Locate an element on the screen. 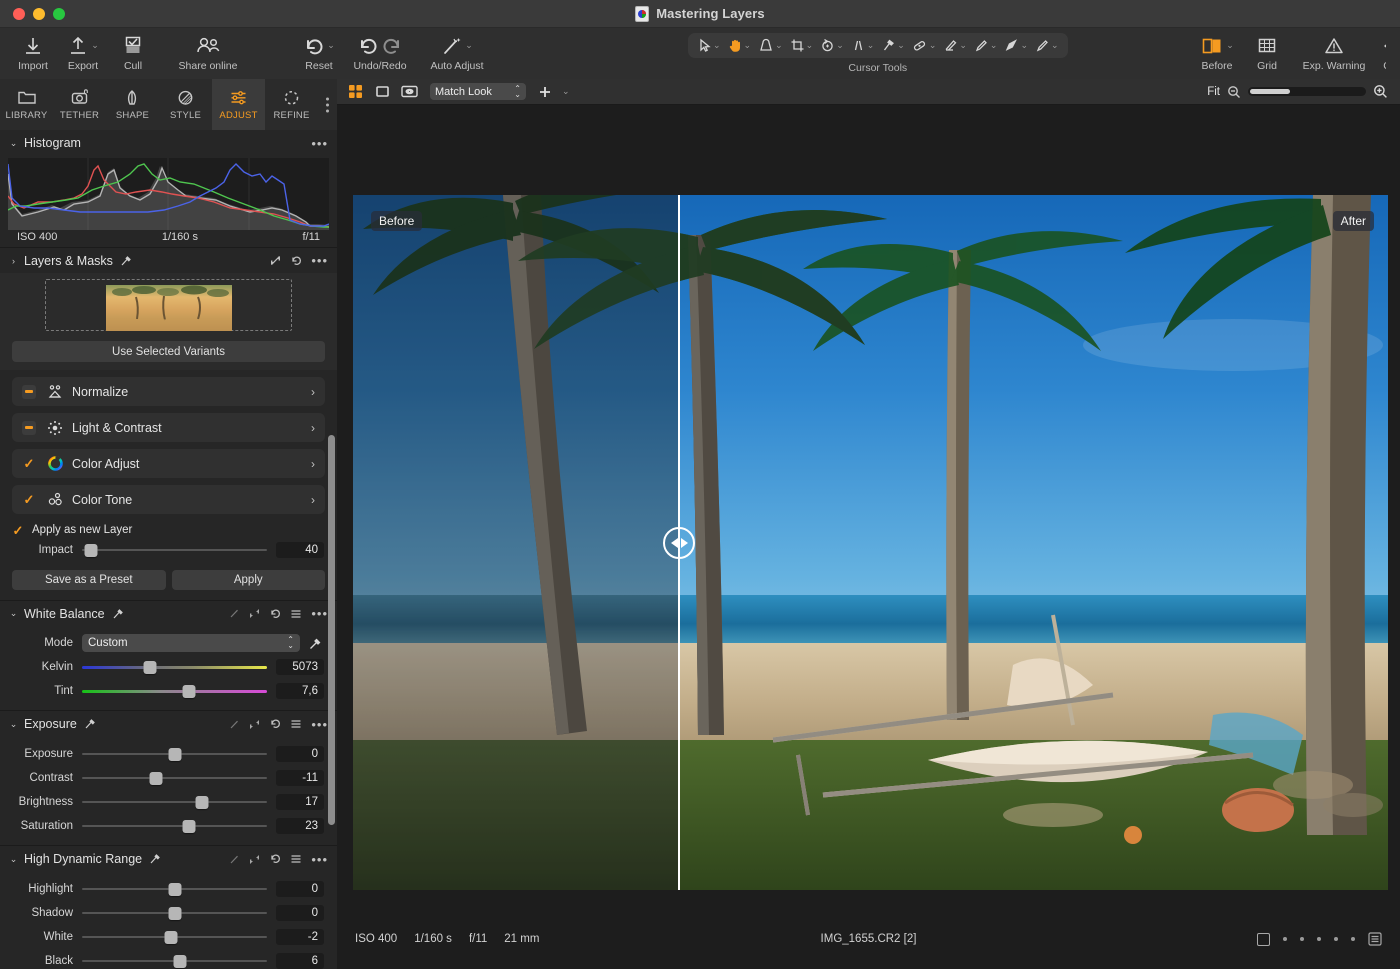 The height and width of the screenshot is (969, 1400). layers-picker-icon is located at coordinates (126, 261).